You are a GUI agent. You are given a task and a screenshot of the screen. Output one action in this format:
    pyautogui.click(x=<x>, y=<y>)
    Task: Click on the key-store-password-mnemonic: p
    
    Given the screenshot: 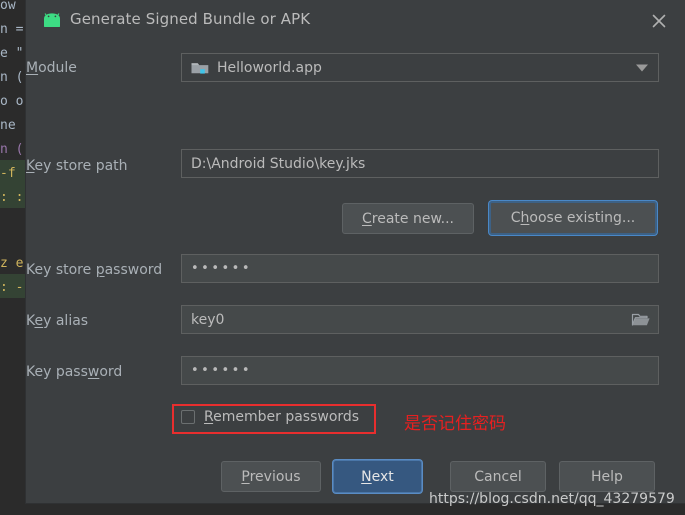 What is the action you would take?
    pyautogui.click(x=100, y=270)
    